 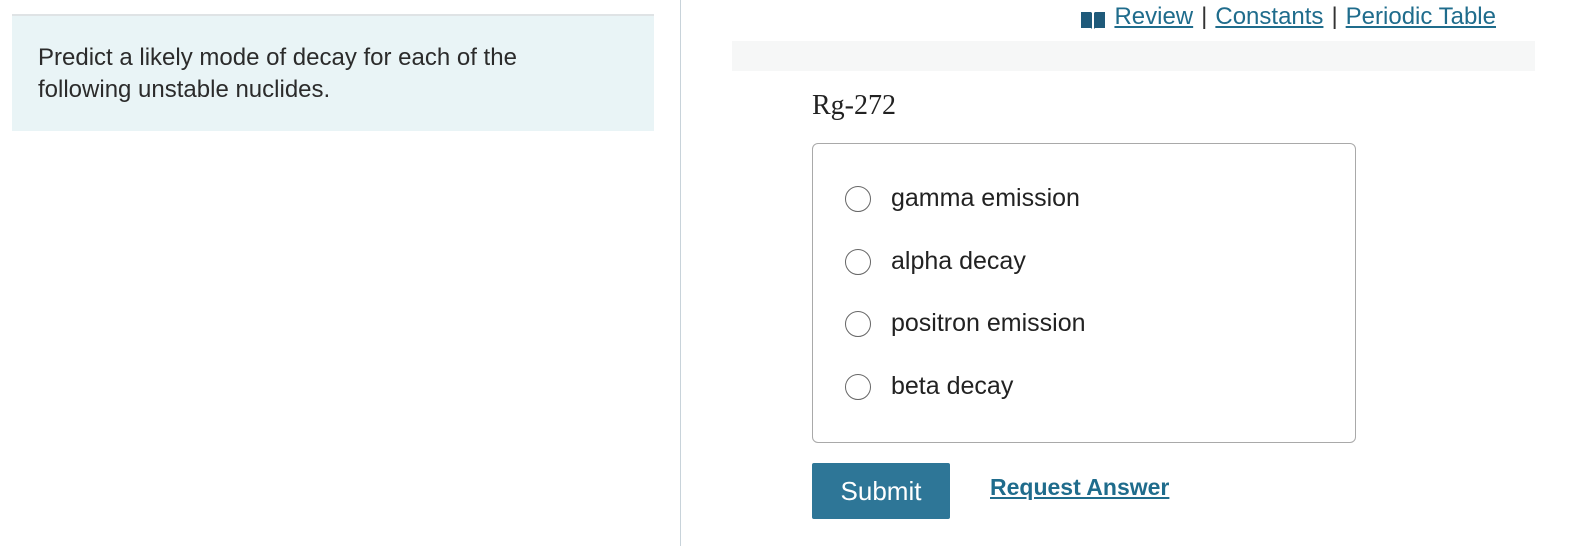 I want to click on option-gamma-emission: gamma emission, so click(x=962, y=198).